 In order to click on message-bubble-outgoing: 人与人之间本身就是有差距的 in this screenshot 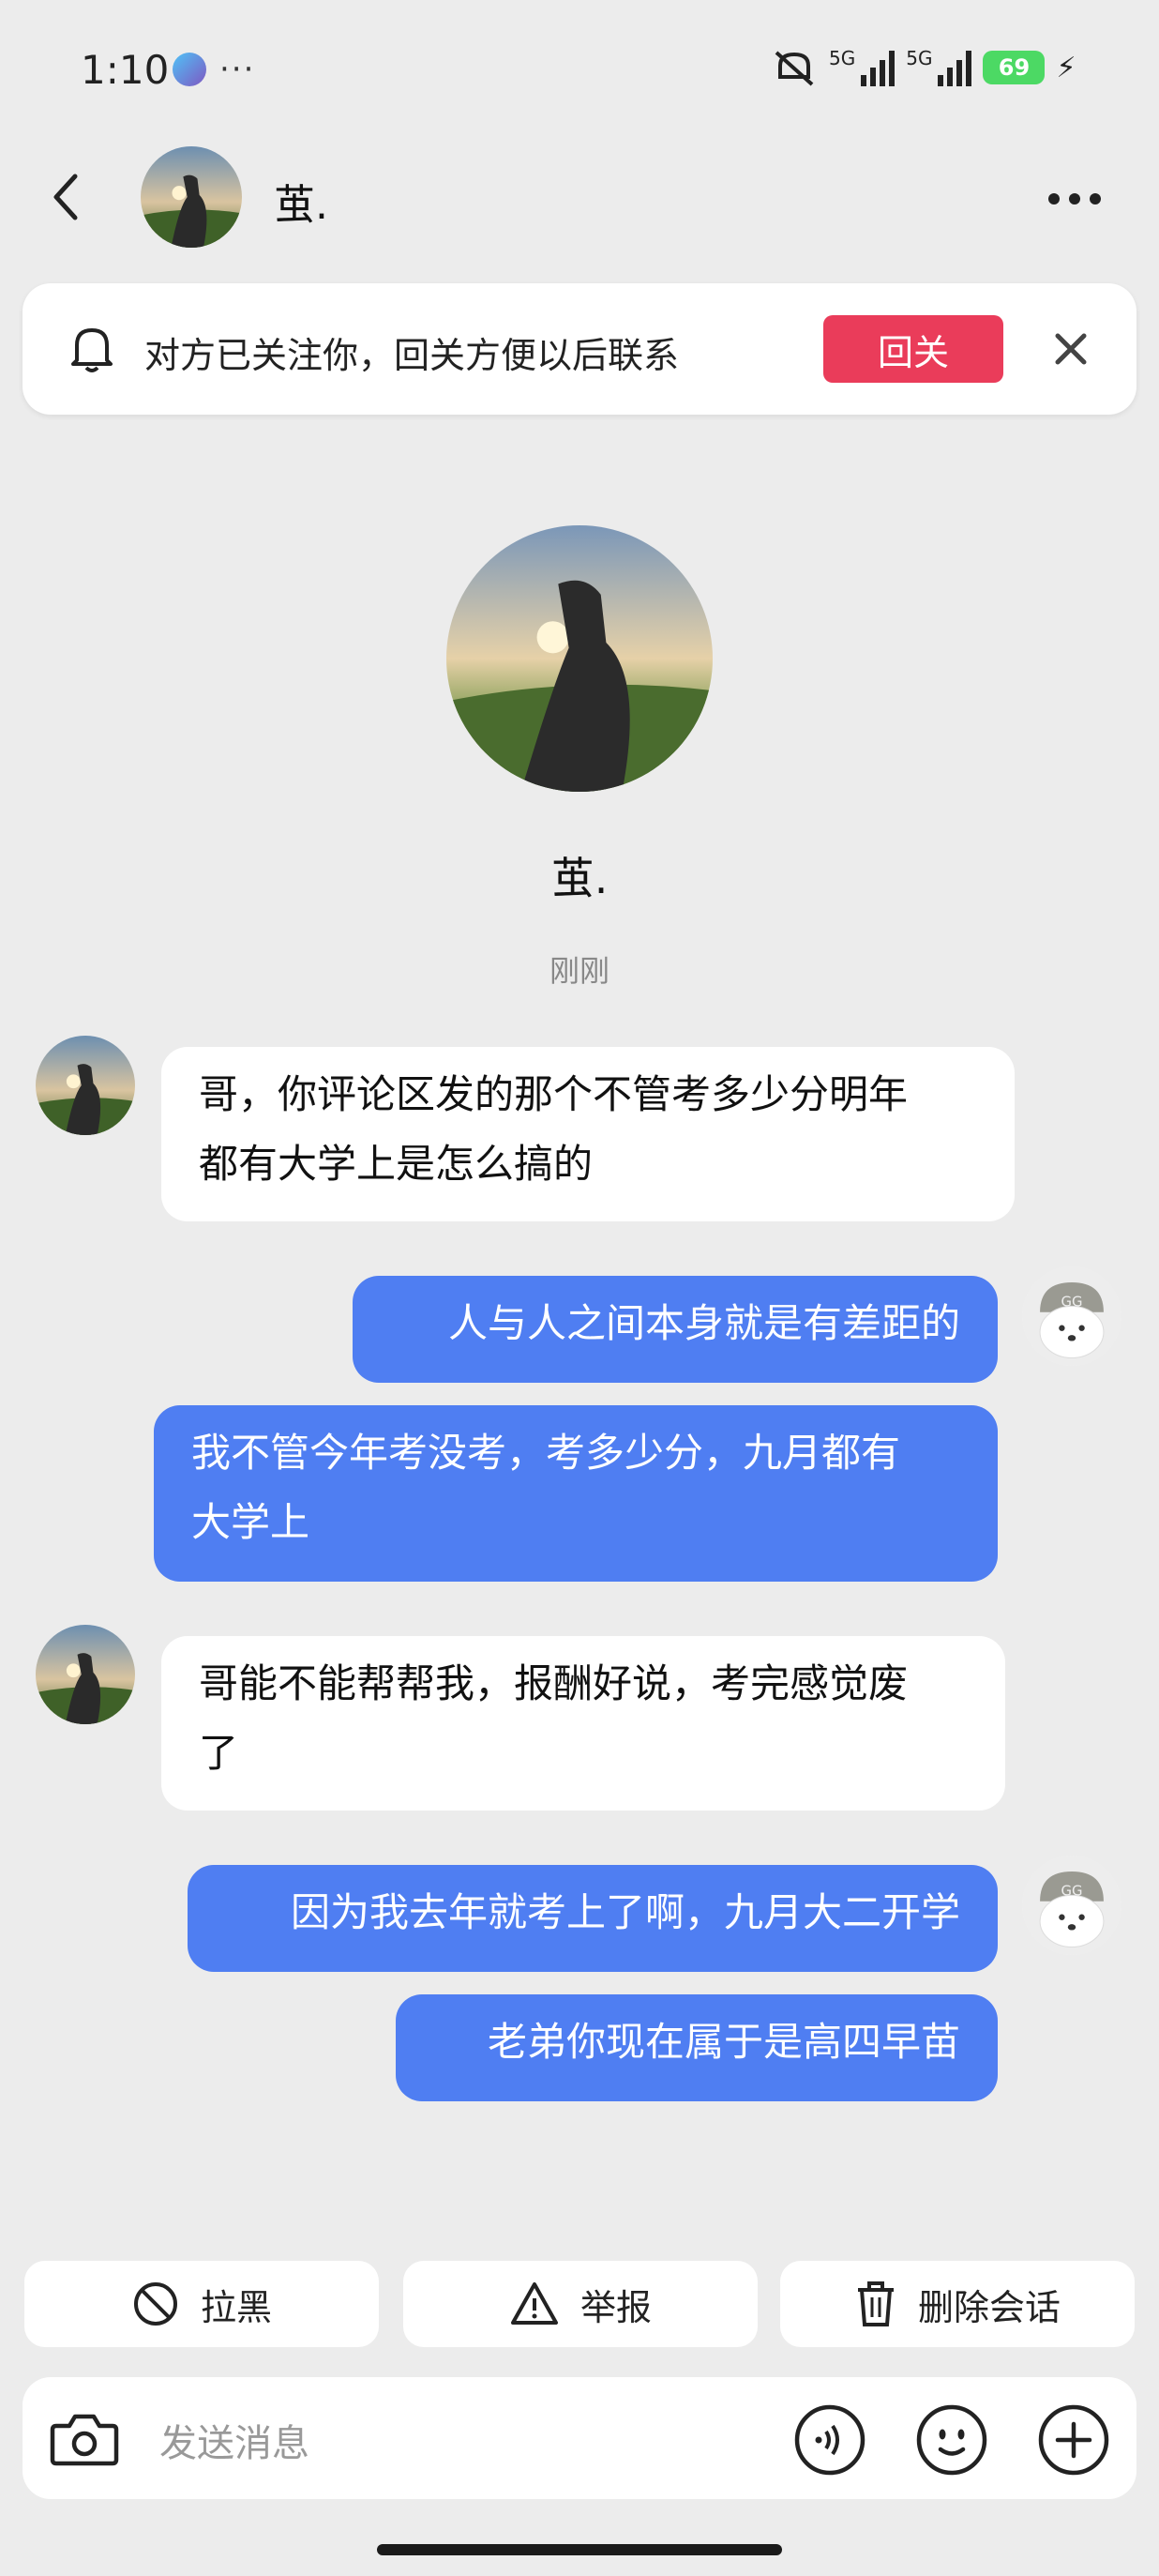, I will do `click(675, 1330)`.